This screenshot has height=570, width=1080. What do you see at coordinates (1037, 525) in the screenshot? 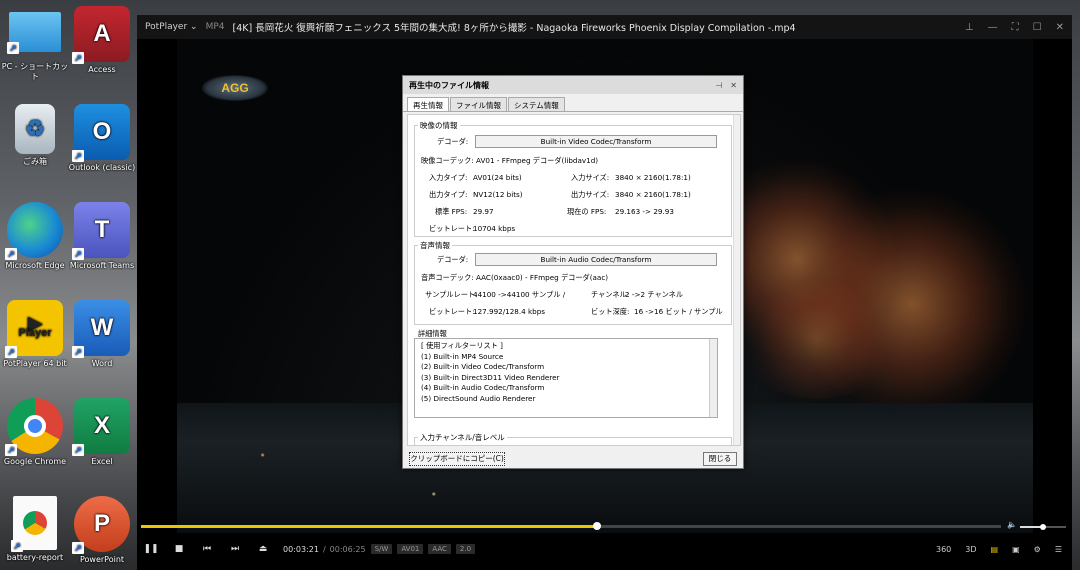
I see `volume-control: 🔈` at bounding box center [1037, 525].